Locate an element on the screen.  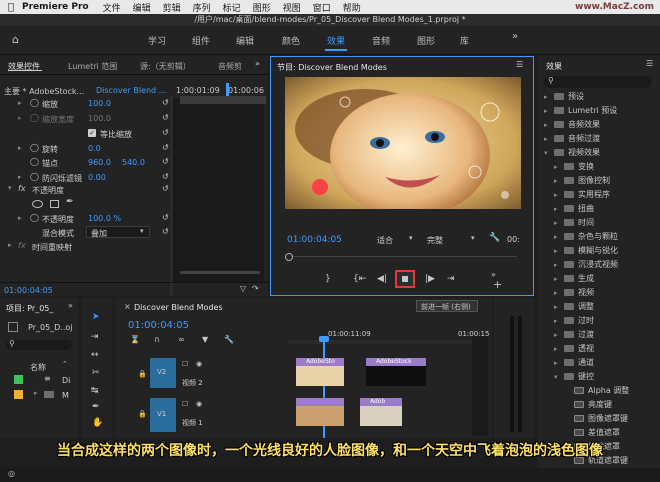
add-marker-icon: ▼ is located at coordinates (205, 339).